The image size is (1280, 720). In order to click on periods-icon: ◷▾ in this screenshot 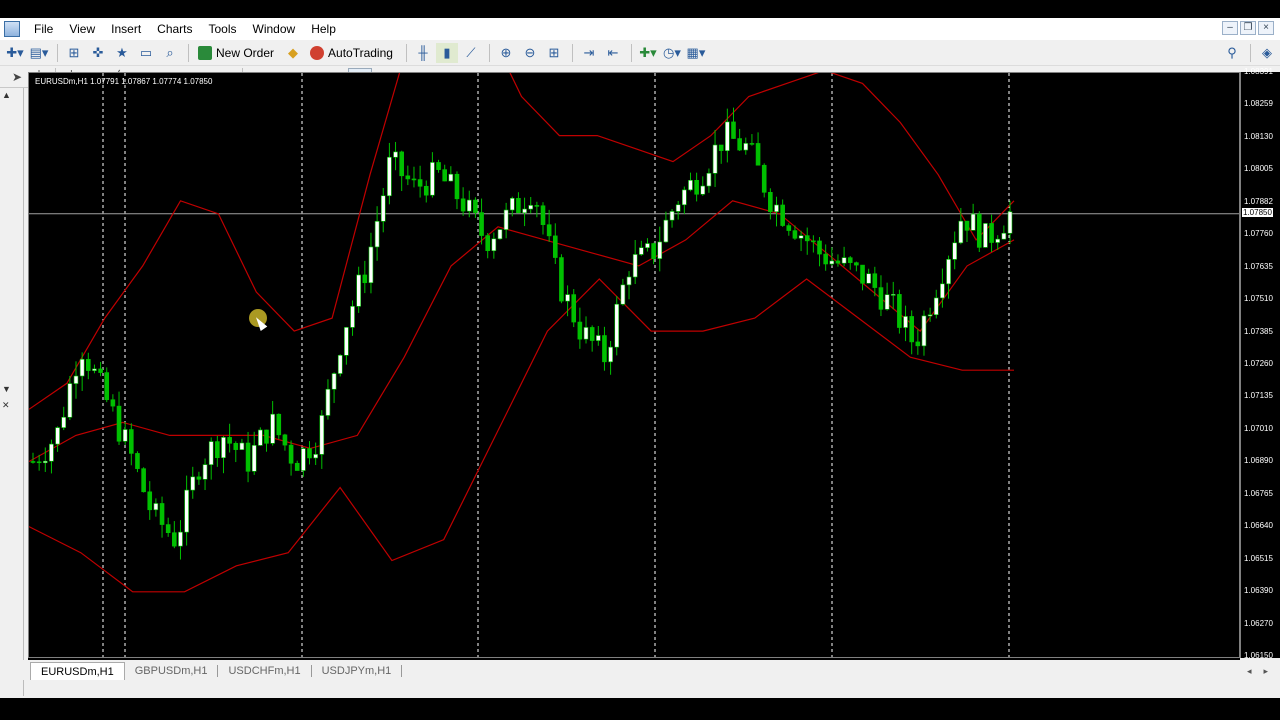, I will do `click(672, 53)`.